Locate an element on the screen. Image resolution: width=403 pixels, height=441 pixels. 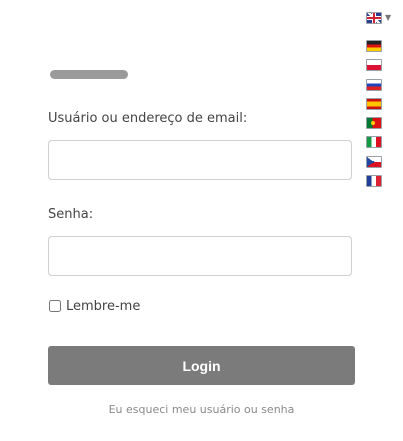
password-input is located at coordinates (200, 256).